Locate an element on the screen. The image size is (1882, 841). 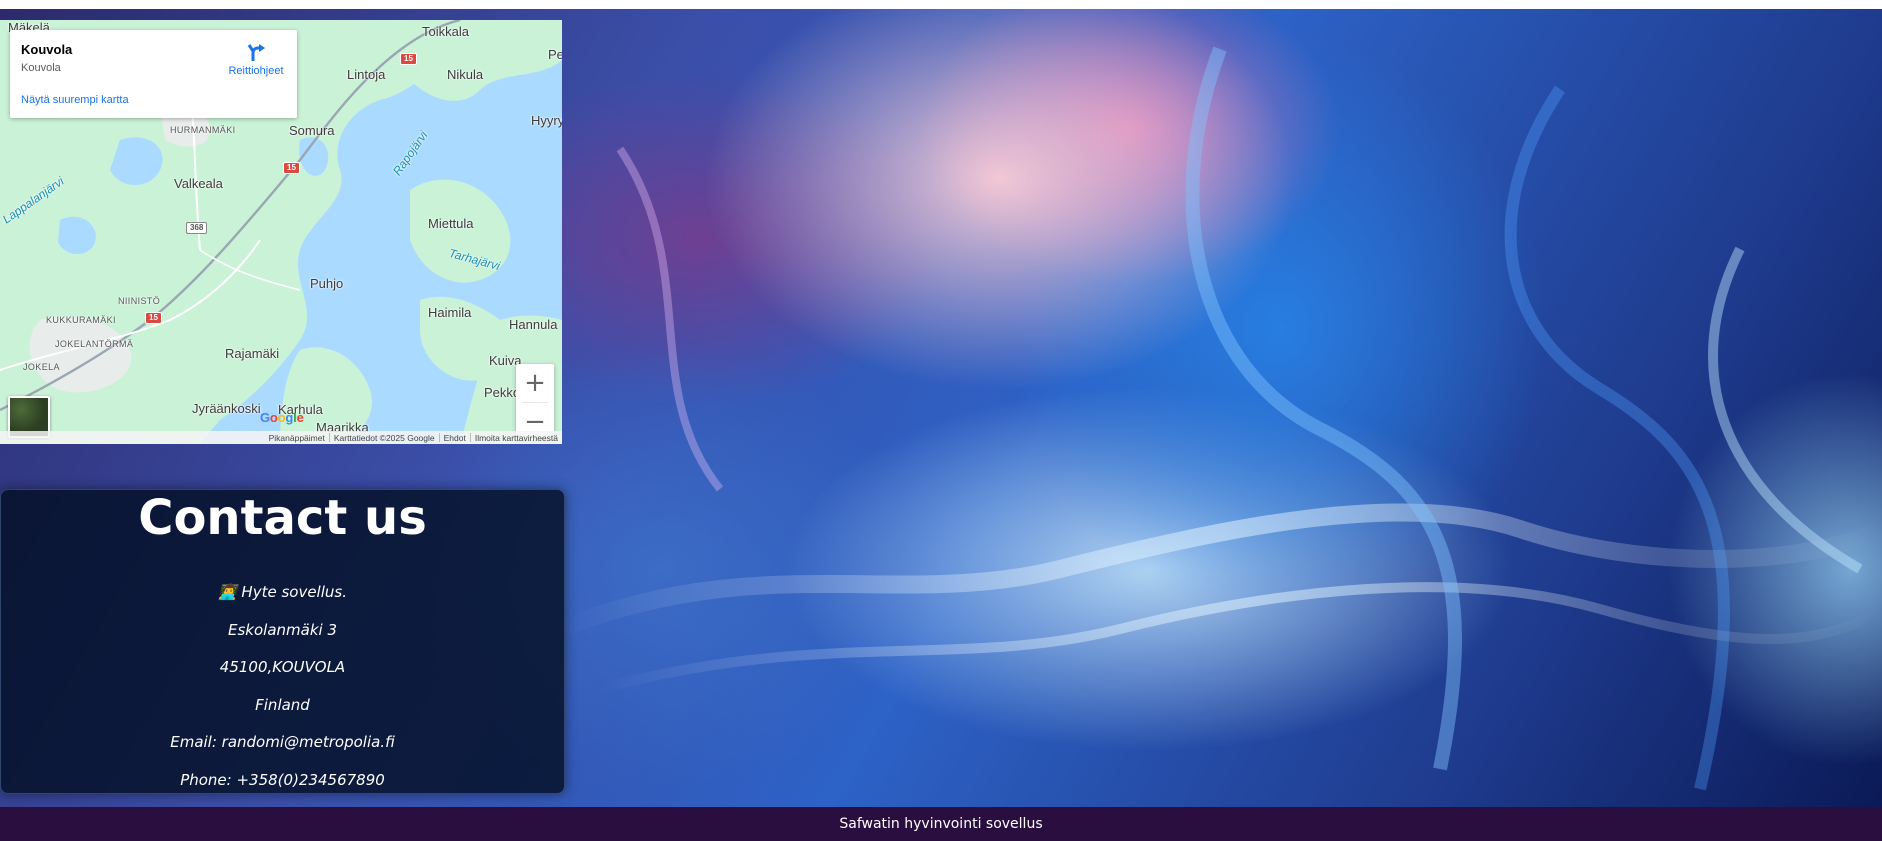
map-label: Pe is located at coordinates (555, 54).